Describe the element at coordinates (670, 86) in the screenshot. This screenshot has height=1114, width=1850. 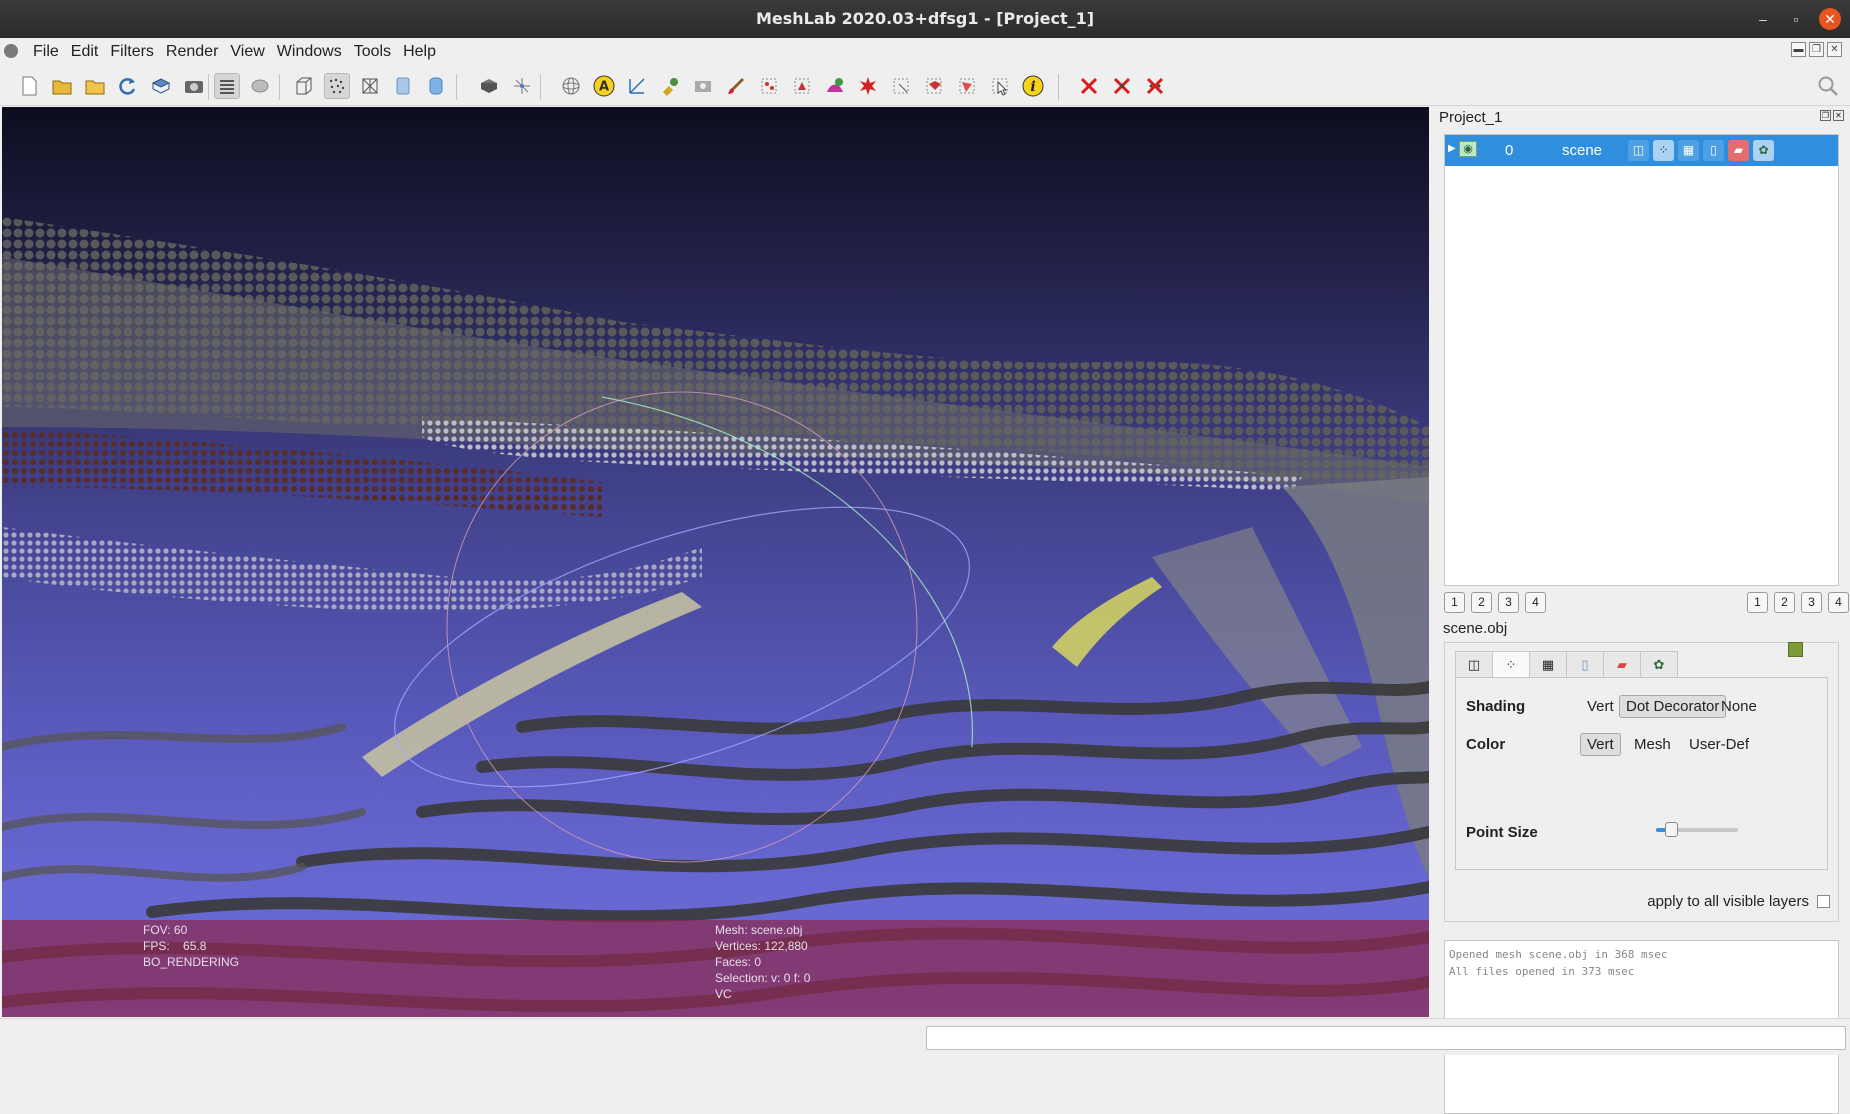
I see `manipulator-icon` at that location.